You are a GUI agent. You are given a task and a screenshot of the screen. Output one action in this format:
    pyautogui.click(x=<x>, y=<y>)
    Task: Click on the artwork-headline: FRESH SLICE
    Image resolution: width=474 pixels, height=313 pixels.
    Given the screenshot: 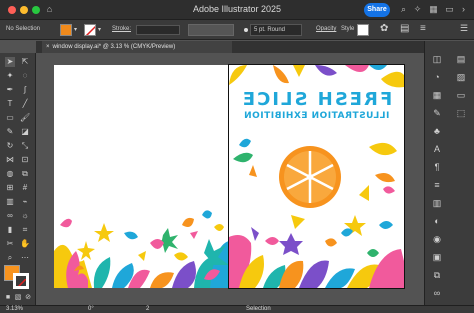 What is the action you would take?
    pyautogui.click(x=316, y=99)
    